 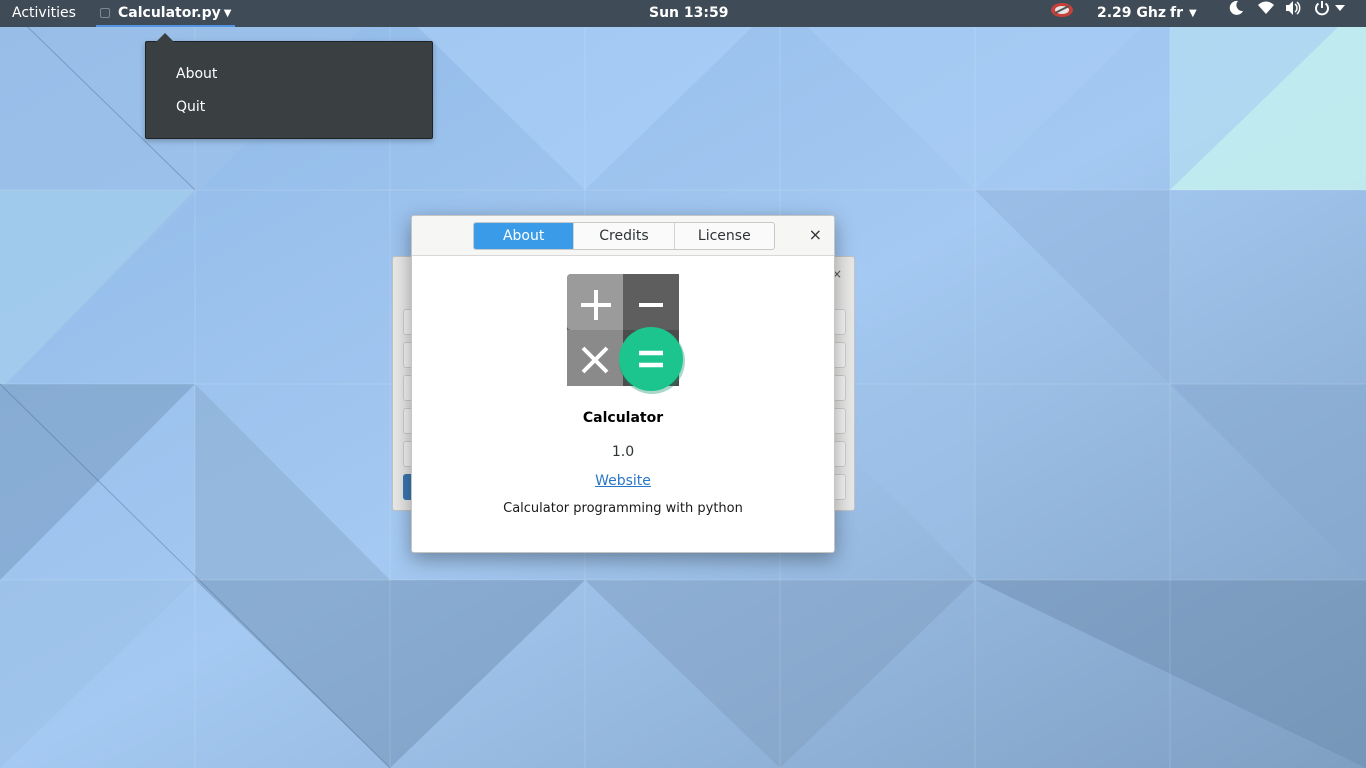 What do you see at coordinates (44, 13) in the screenshot?
I see `activities-button: Activities` at bounding box center [44, 13].